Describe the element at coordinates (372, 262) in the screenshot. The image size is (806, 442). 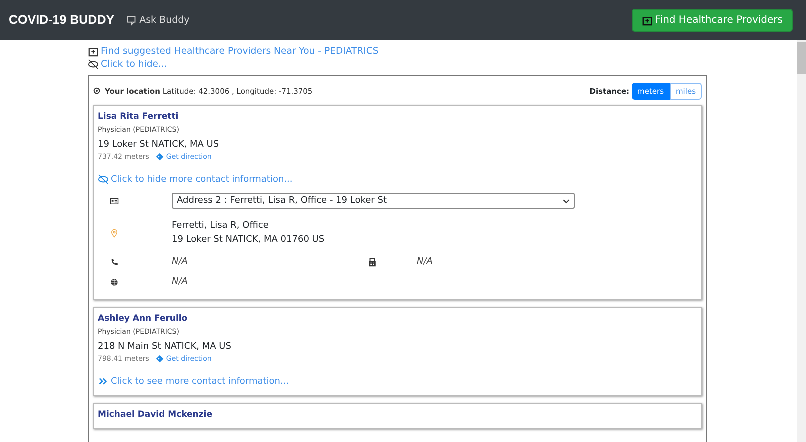
I see `fax-icon` at that location.